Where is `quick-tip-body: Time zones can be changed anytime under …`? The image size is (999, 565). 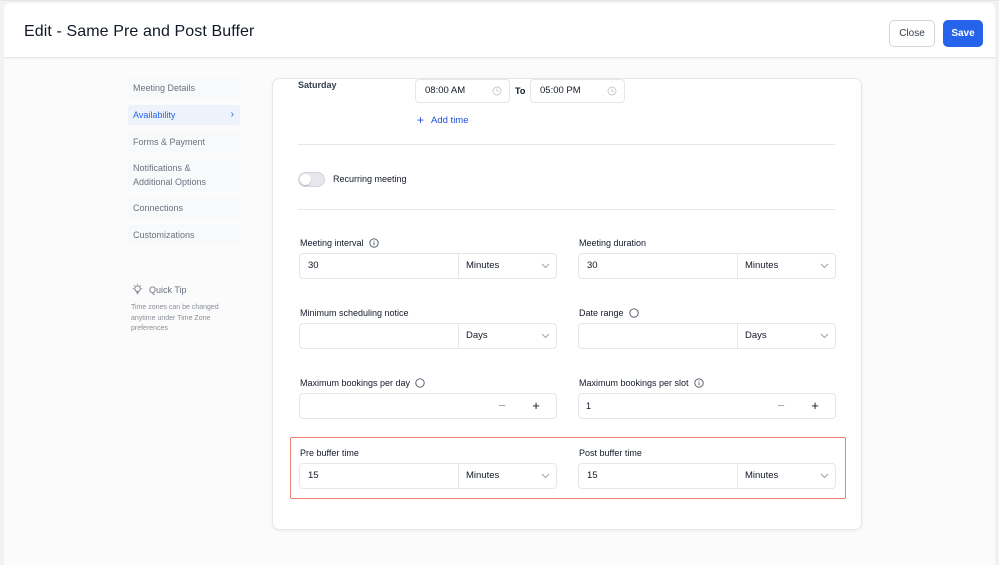
quick-tip-body: Time zones can be changed anytime under … is located at coordinates (175, 318).